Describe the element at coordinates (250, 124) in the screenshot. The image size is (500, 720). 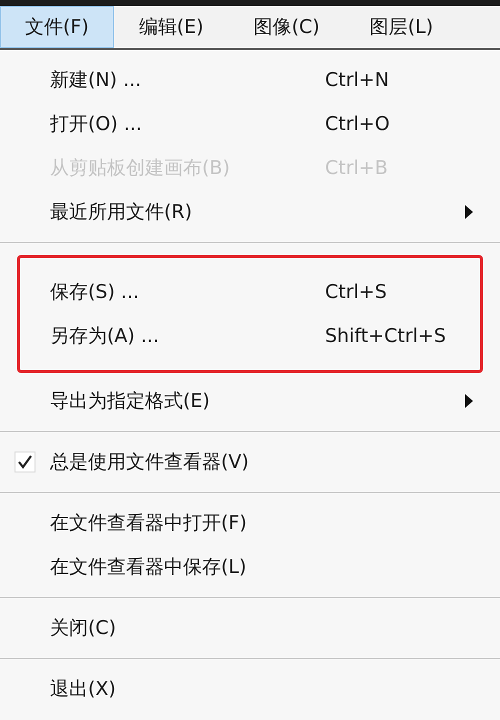
I see `menu-item: 打开(O) ... Ctrl+O` at that location.